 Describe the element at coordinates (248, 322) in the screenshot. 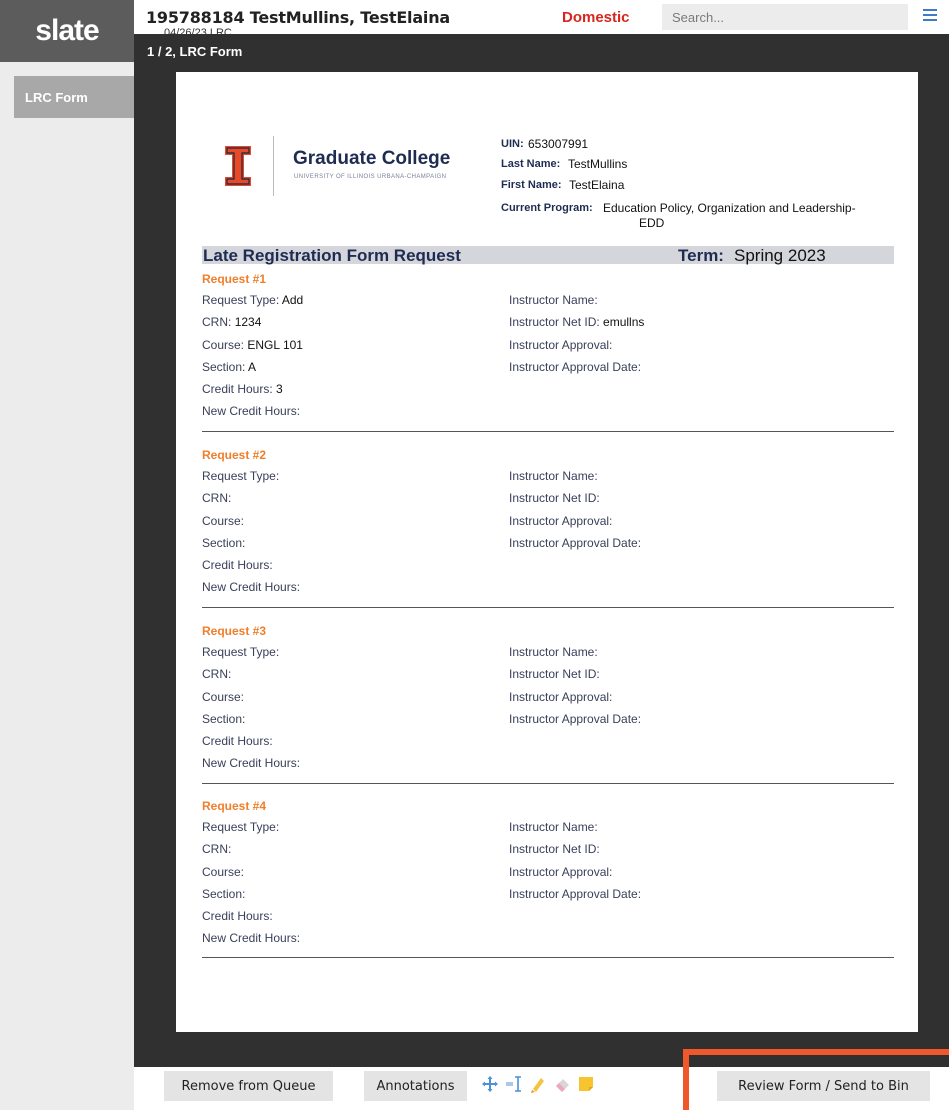

I see `field-value: 1234` at that location.